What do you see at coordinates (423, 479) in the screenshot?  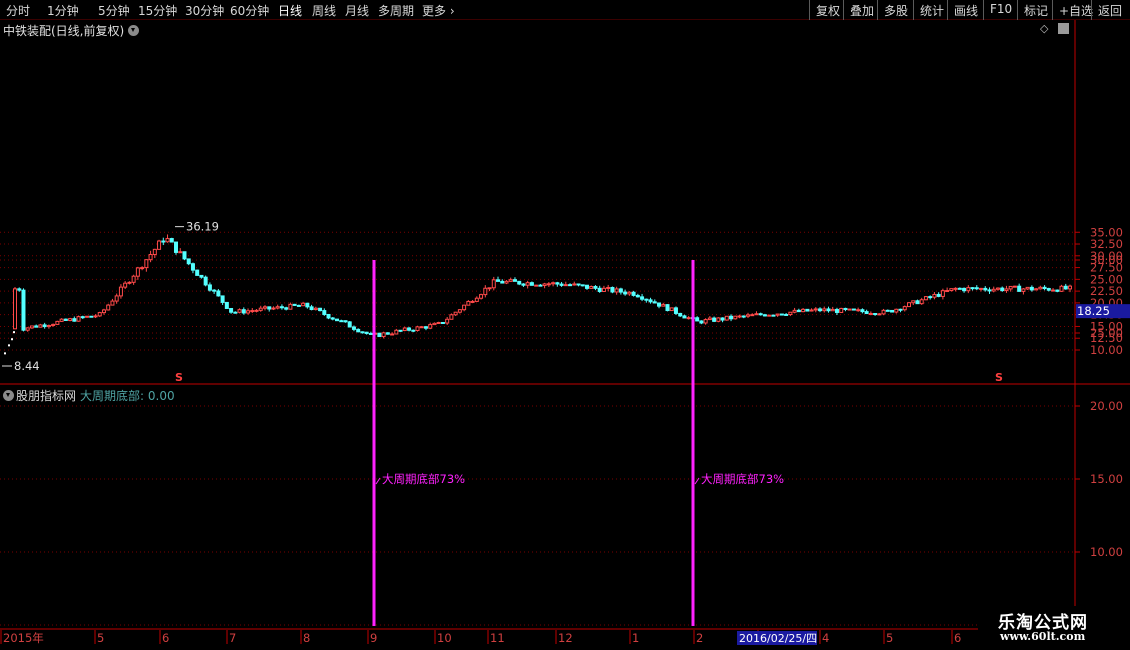 I see `signal-label: 大周期底部73%` at bounding box center [423, 479].